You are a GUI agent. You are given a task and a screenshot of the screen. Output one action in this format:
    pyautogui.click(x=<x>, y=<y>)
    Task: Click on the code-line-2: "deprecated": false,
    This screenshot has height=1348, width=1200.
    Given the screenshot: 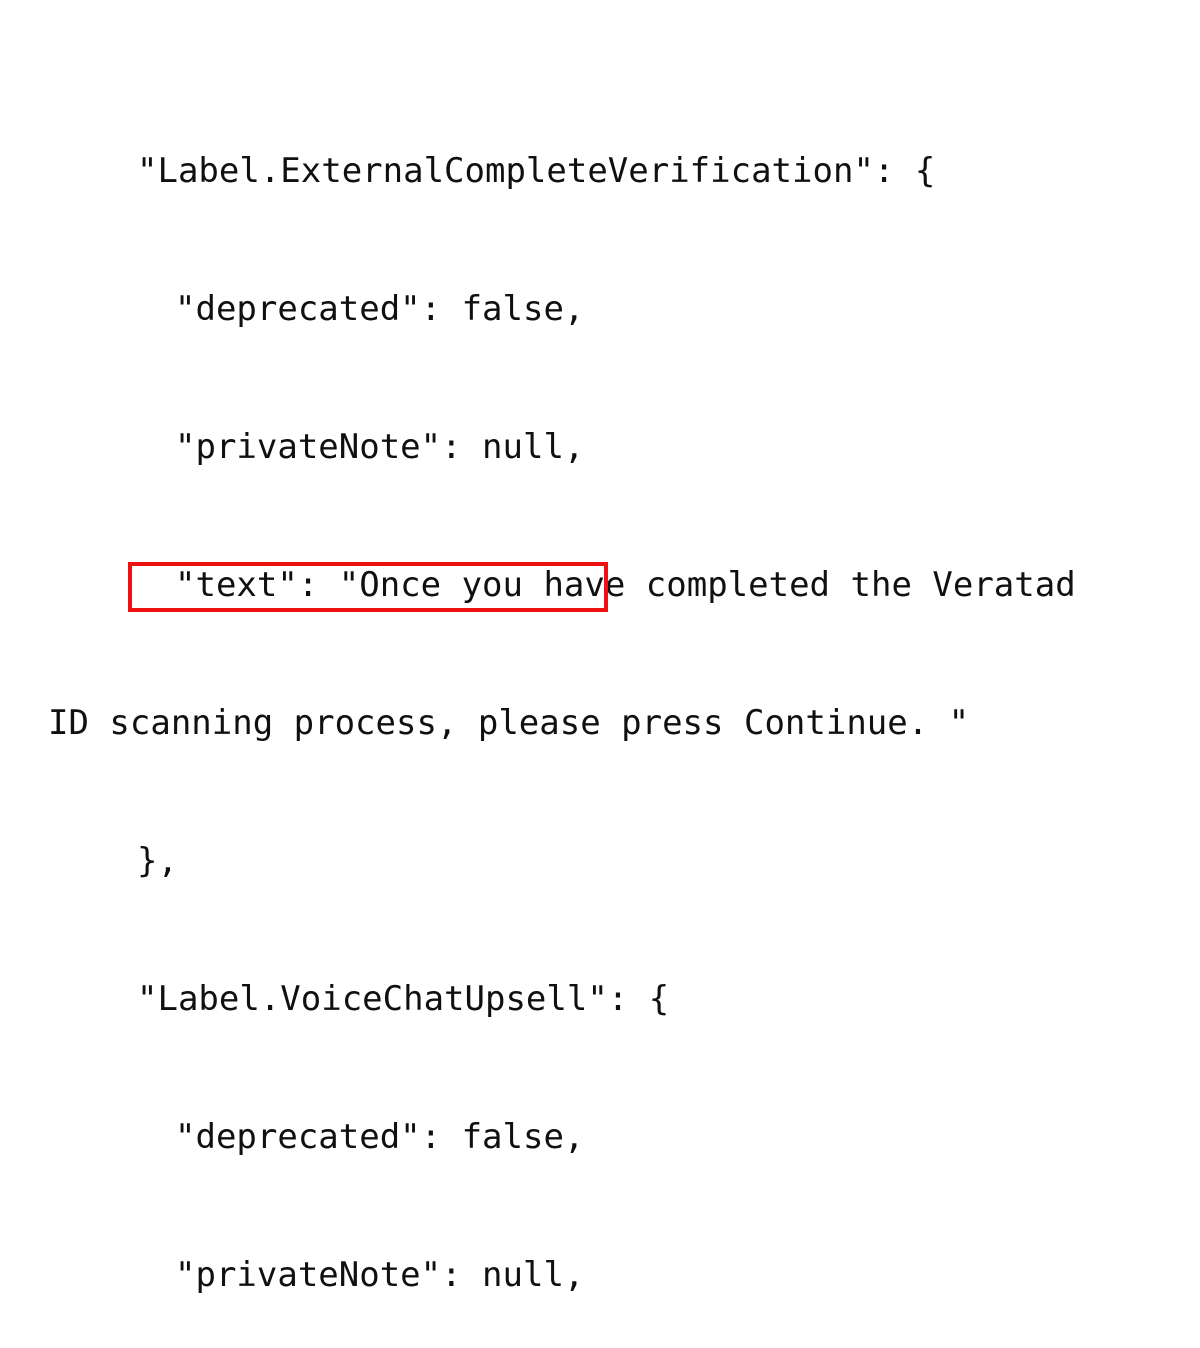 What is the action you would take?
    pyautogui.click(x=380, y=309)
    